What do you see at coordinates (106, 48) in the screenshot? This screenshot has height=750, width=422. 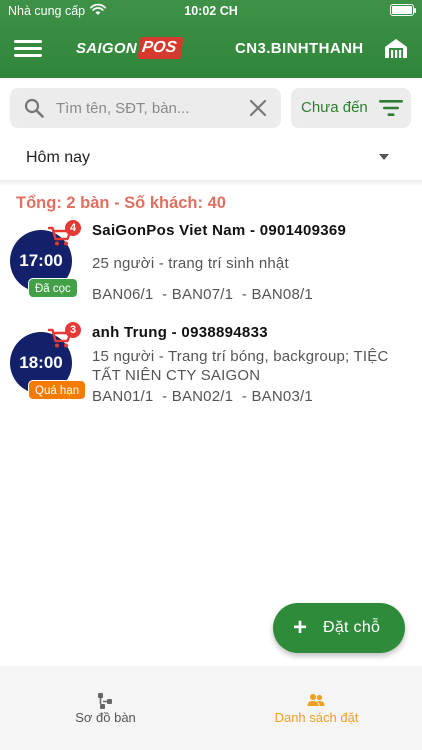 I see `logo-text: SAIGON` at bounding box center [106, 48].